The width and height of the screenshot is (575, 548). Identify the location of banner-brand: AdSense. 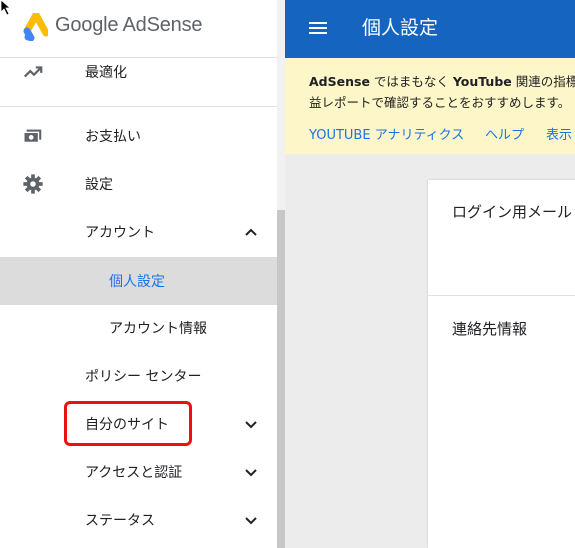
(339, 81).